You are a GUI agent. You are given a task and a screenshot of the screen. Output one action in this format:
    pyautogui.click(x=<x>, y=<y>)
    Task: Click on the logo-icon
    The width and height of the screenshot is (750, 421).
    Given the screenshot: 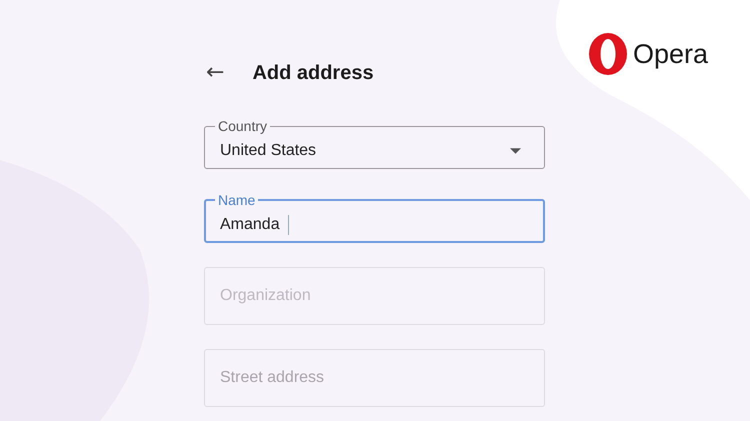 What is the action you would take?
    pyautogui.click(x=608, y=54)
    